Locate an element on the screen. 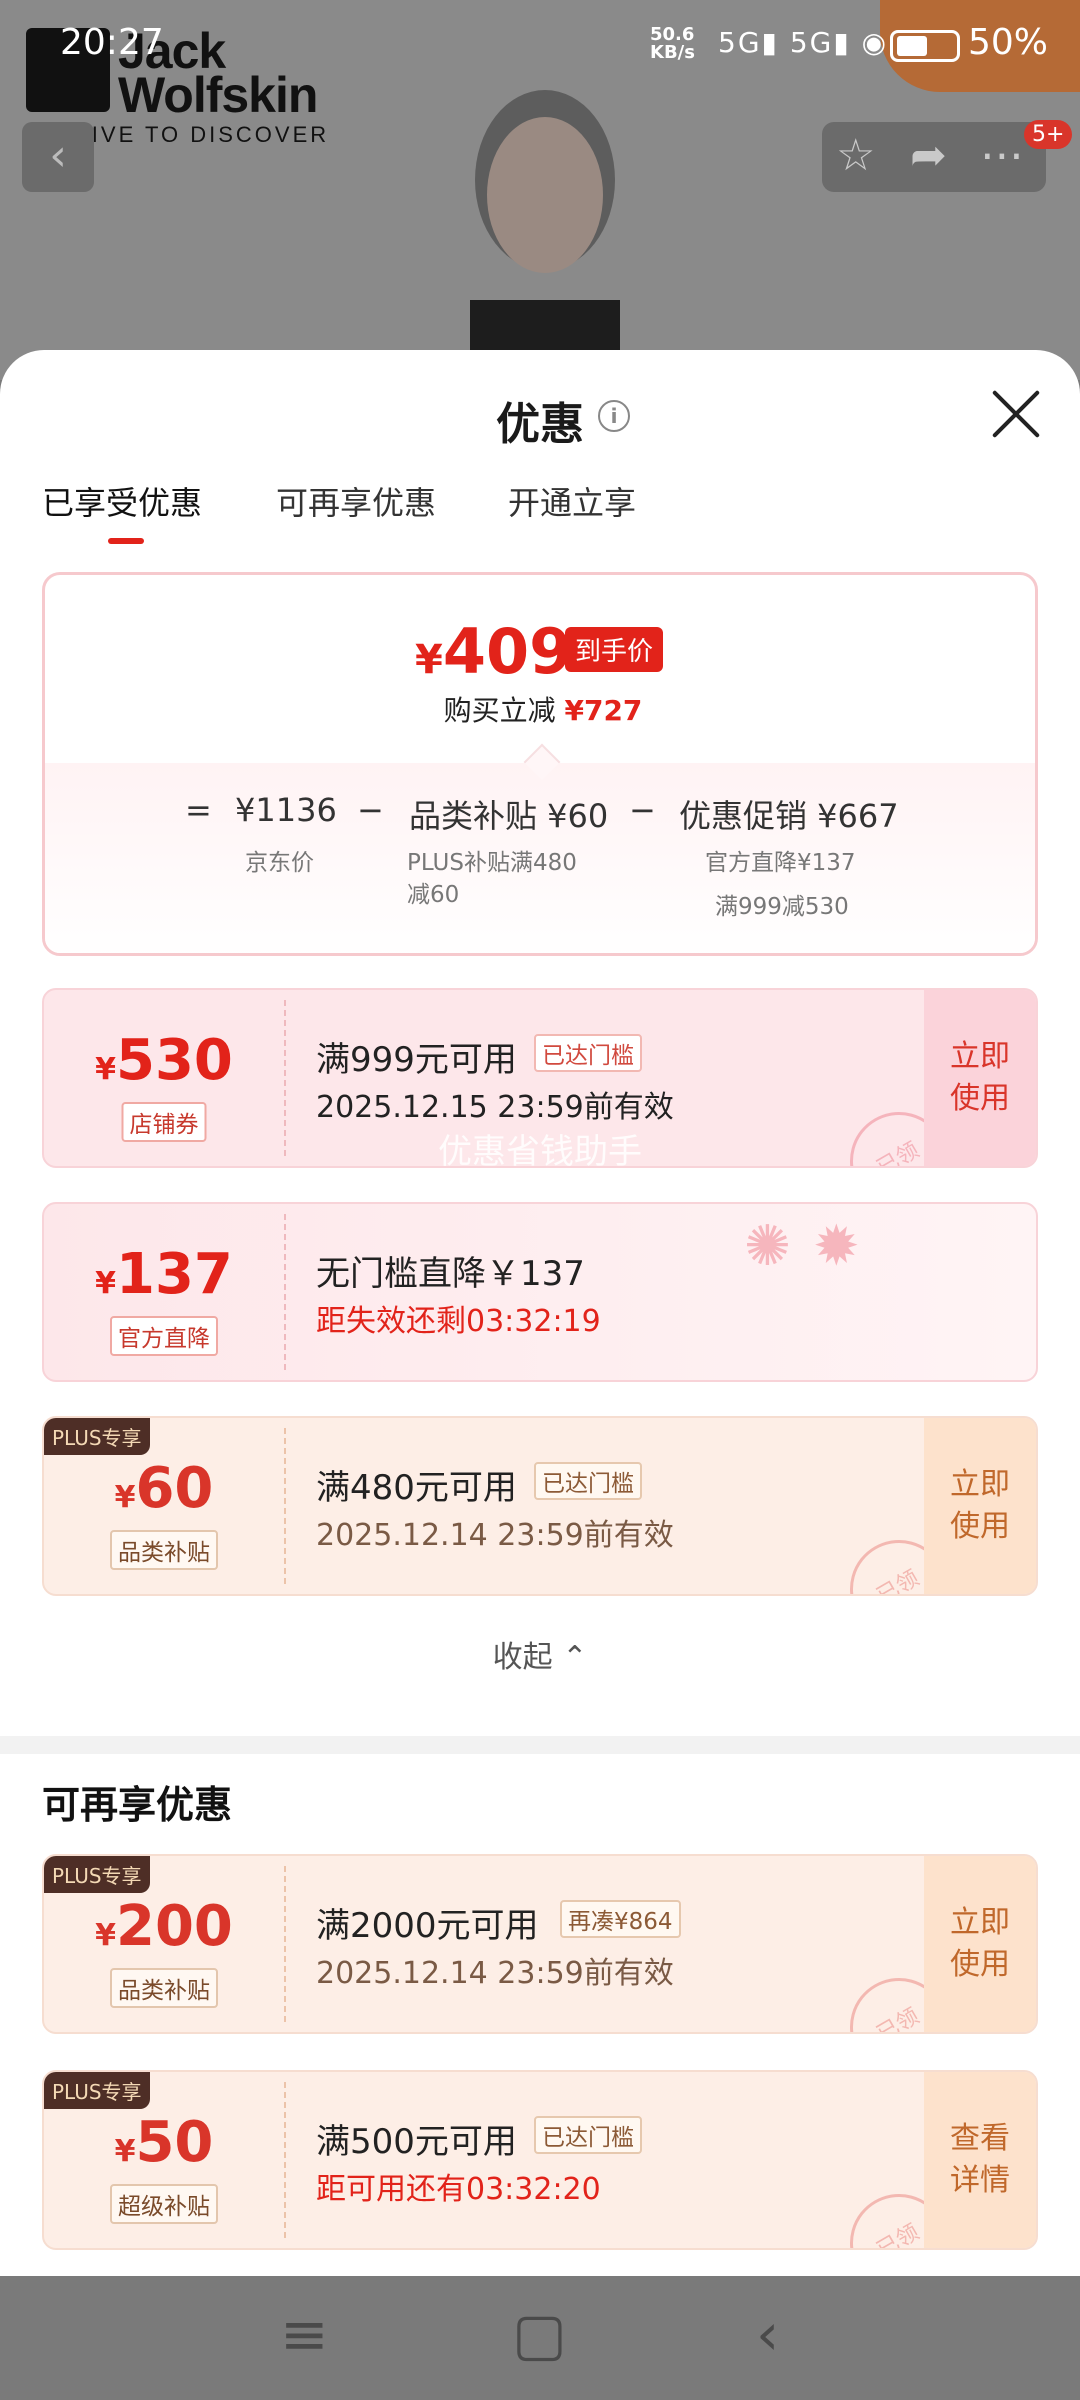 This screenshot has width=1080, height=2400. back-icon: ‹ is located at coordinates (767, 2334).